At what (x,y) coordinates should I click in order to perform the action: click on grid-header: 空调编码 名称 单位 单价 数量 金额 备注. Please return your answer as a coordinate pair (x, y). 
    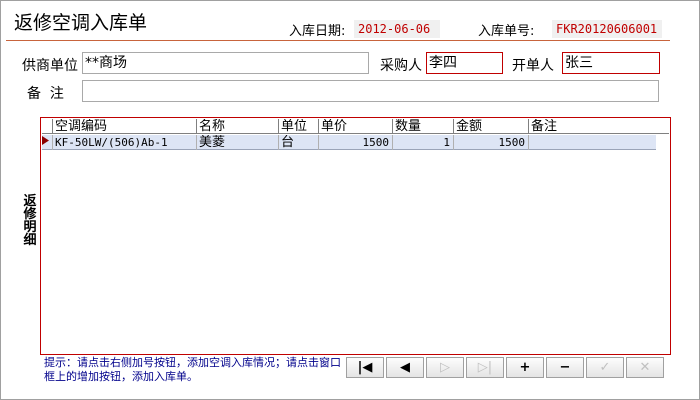
    Looking at the image, I should click on (355, 126).